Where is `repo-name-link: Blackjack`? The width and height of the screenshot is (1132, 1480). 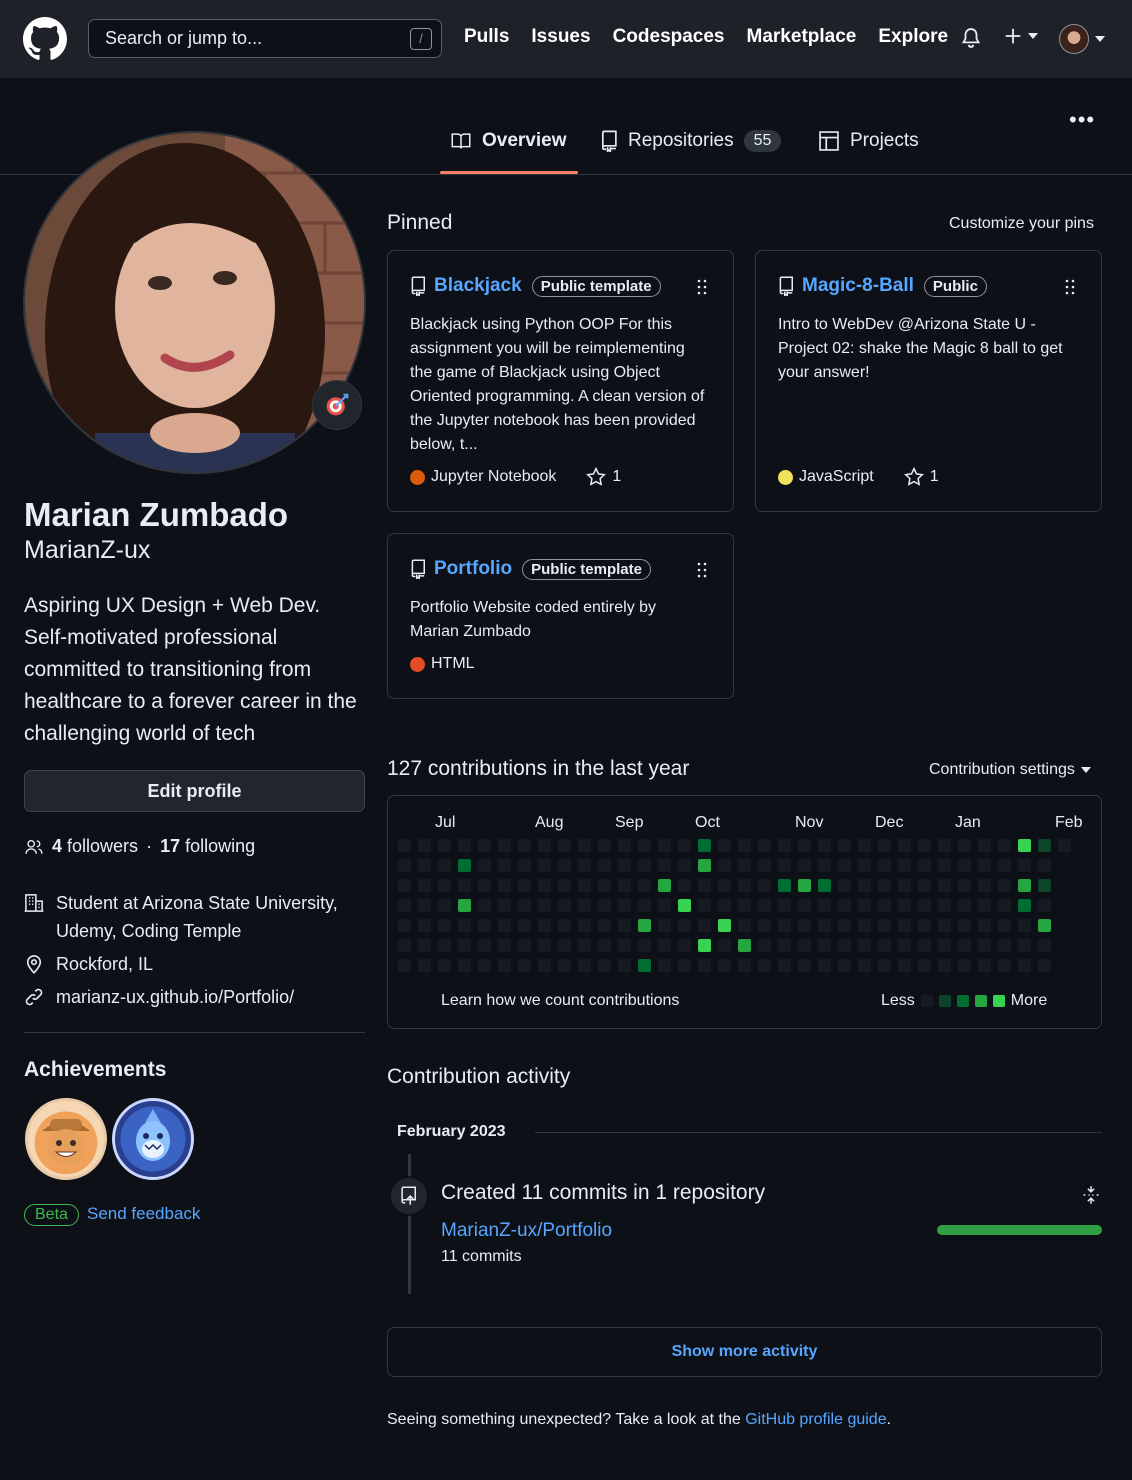 repo-name-link: Blackjack is located at coordinates (478, 286).